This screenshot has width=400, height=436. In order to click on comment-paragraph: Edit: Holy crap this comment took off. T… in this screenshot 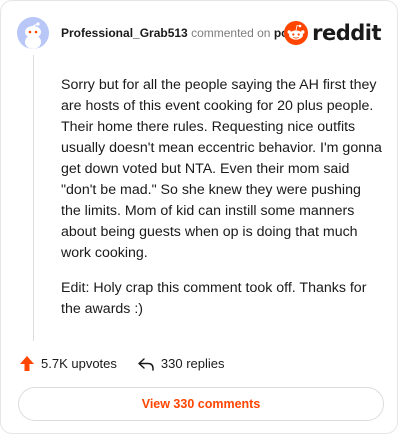, I will do `click(214, 298)`.